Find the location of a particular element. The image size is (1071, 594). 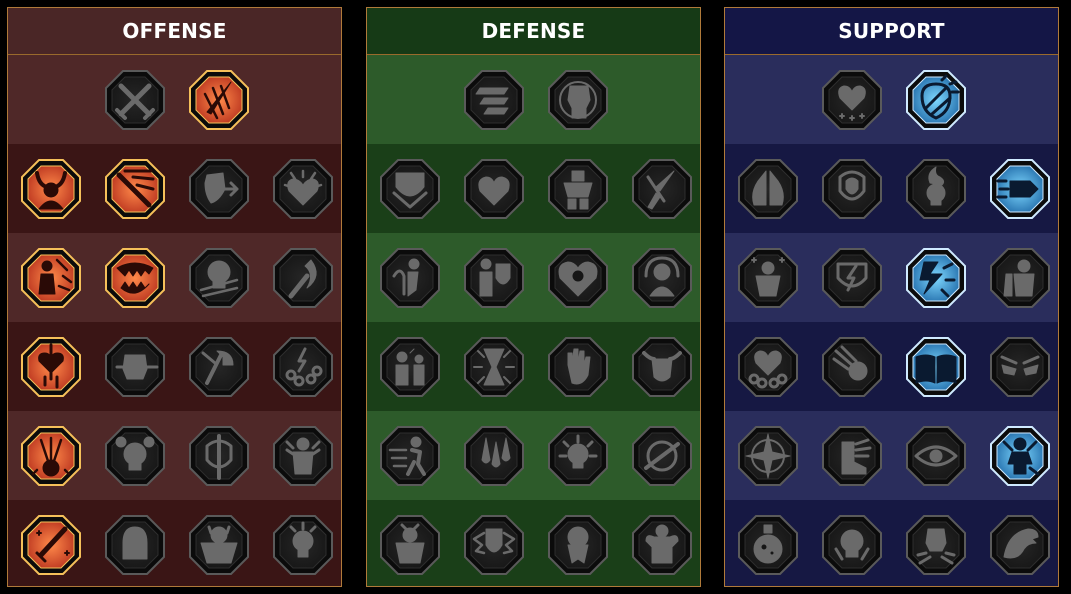

support-header: SUPPORT is located at coordinates (891, 32).